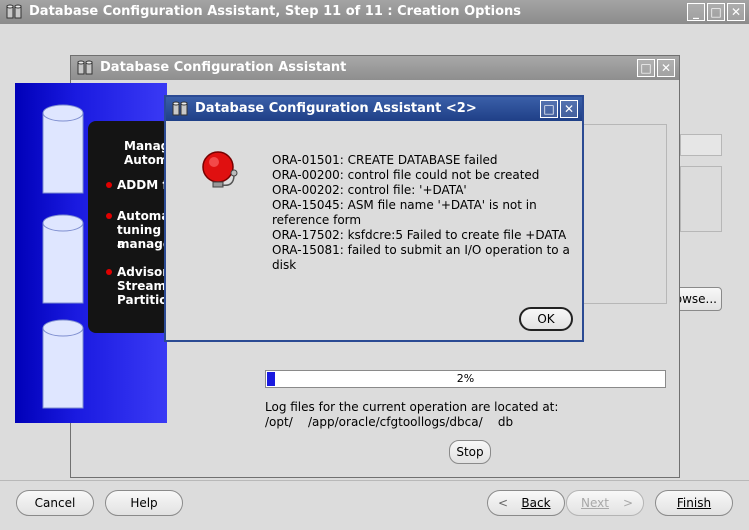 This screenshot has height=530, width=749. I want to click on banner-bullet-2-line1: Automa, so click(143, 216).